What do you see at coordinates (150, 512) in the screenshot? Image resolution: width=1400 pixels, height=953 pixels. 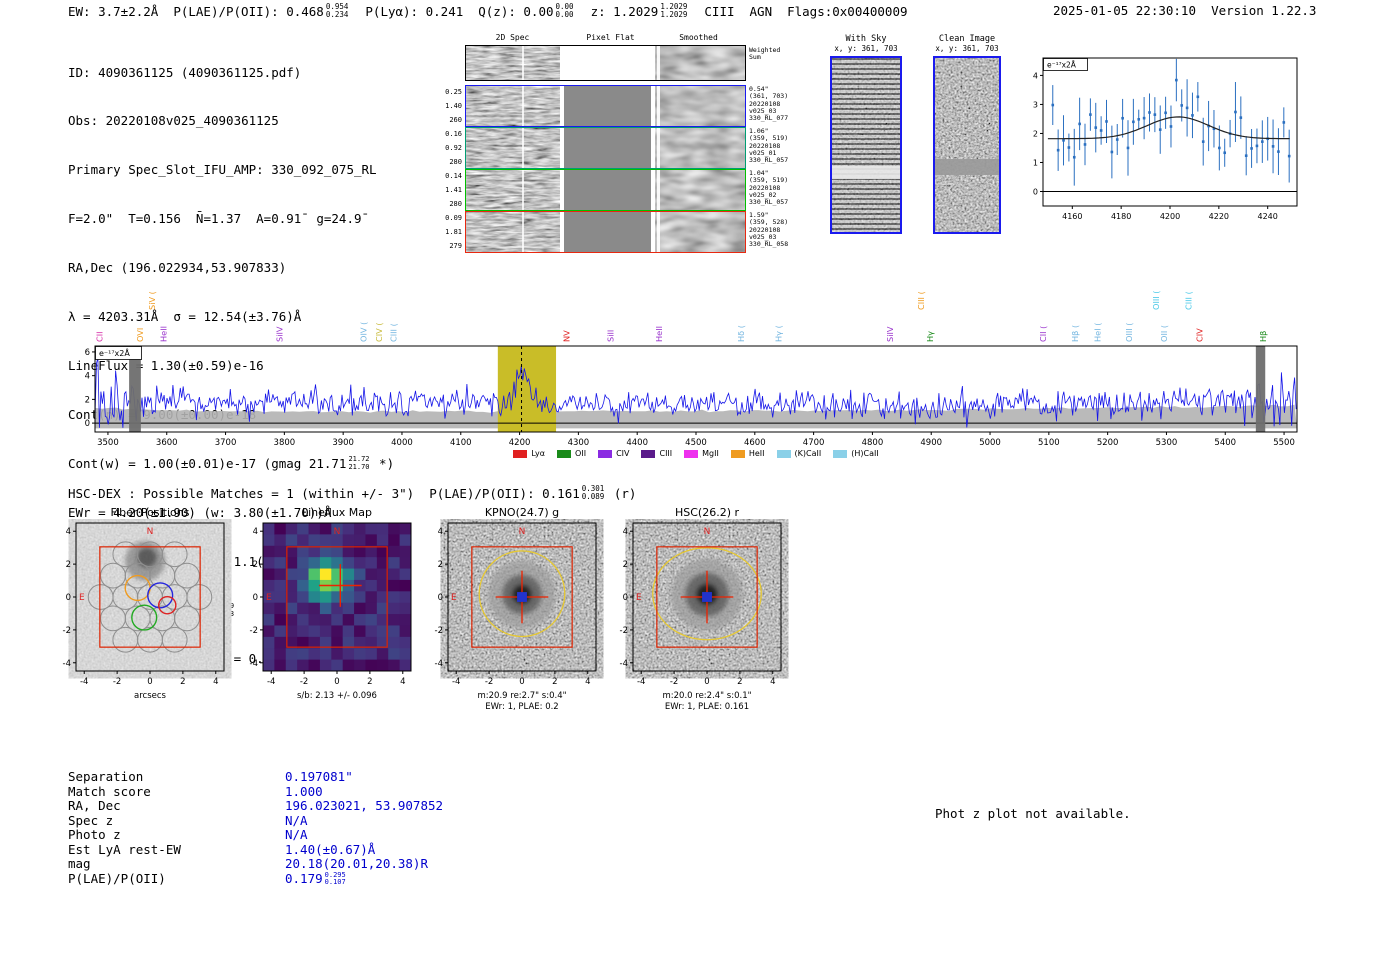 I see `cutout-title: Fiber Positions` at bounding box center [150, 512].